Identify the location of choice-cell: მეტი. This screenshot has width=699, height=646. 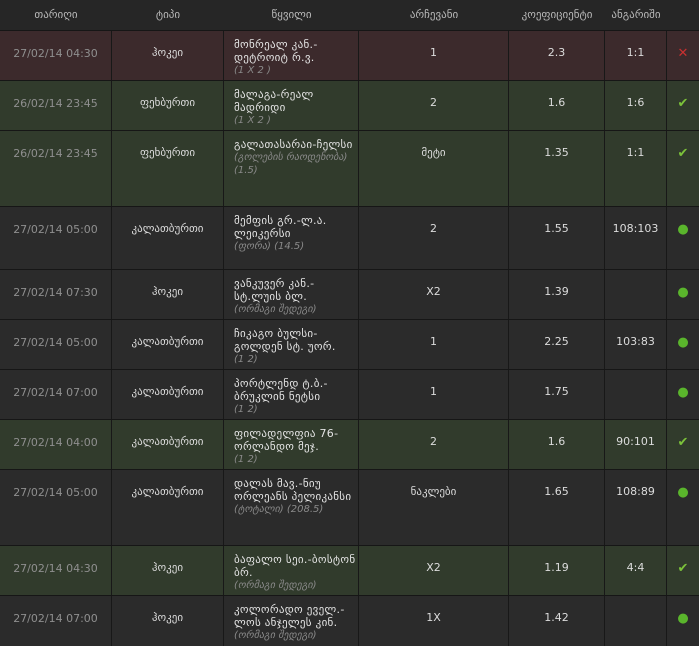
(434, 168).